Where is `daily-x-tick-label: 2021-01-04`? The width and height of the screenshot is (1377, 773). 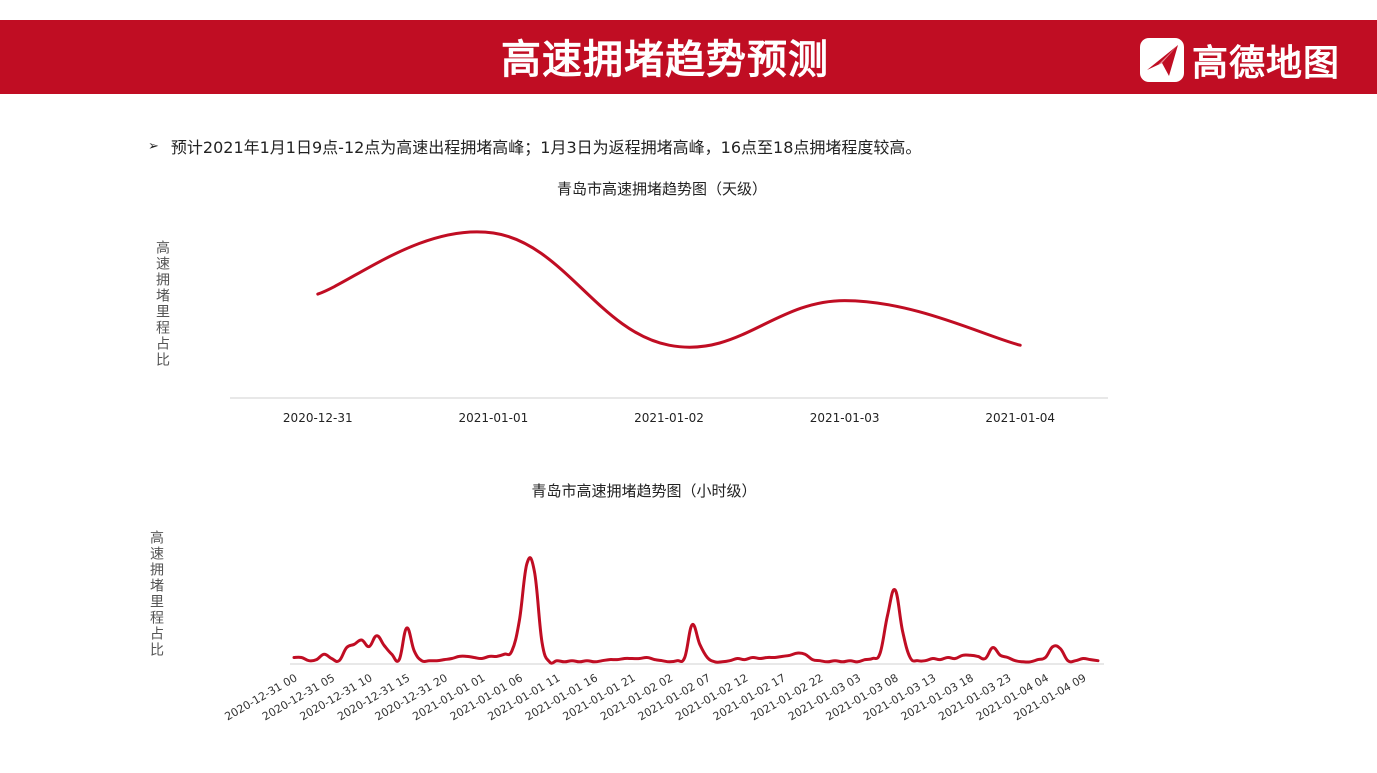 daily-x-tick-label: 2021-01-04 is located at coordinates (1020, 418).